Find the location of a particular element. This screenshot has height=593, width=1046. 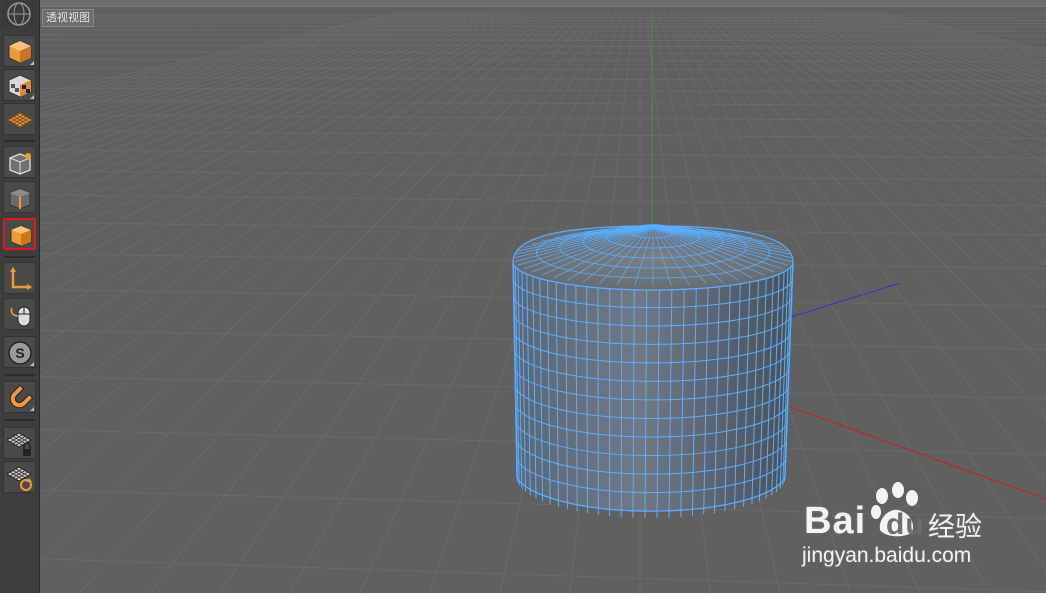

tool-workplane-mode is located at coordinates (19, 119).